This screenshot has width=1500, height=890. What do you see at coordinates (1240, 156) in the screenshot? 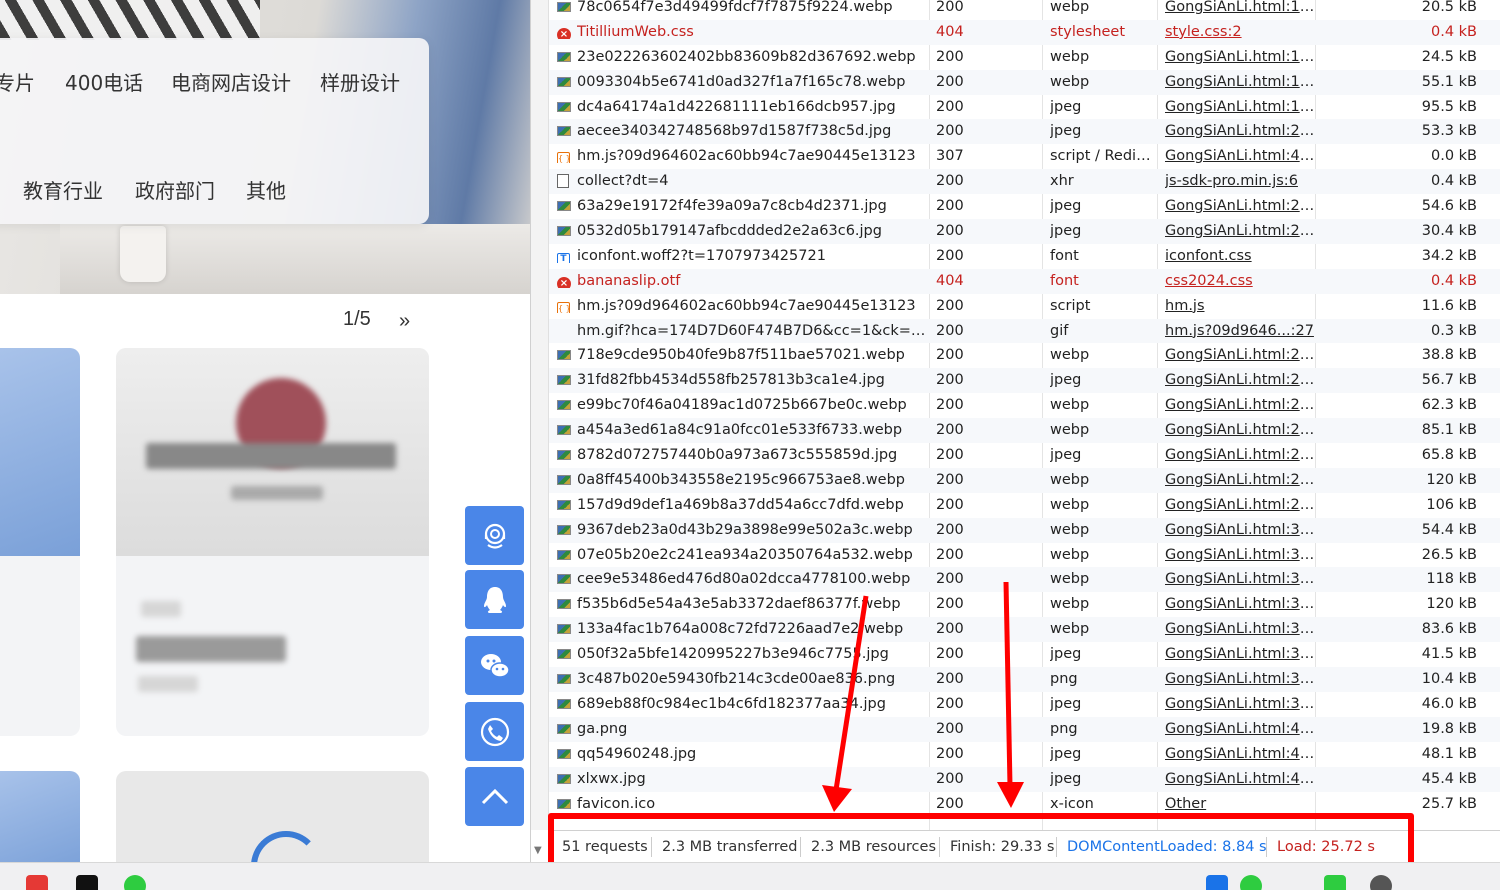
I see `request-initiator-link: GongSiAnLi.html:406` at bounding box center [1240, 156].